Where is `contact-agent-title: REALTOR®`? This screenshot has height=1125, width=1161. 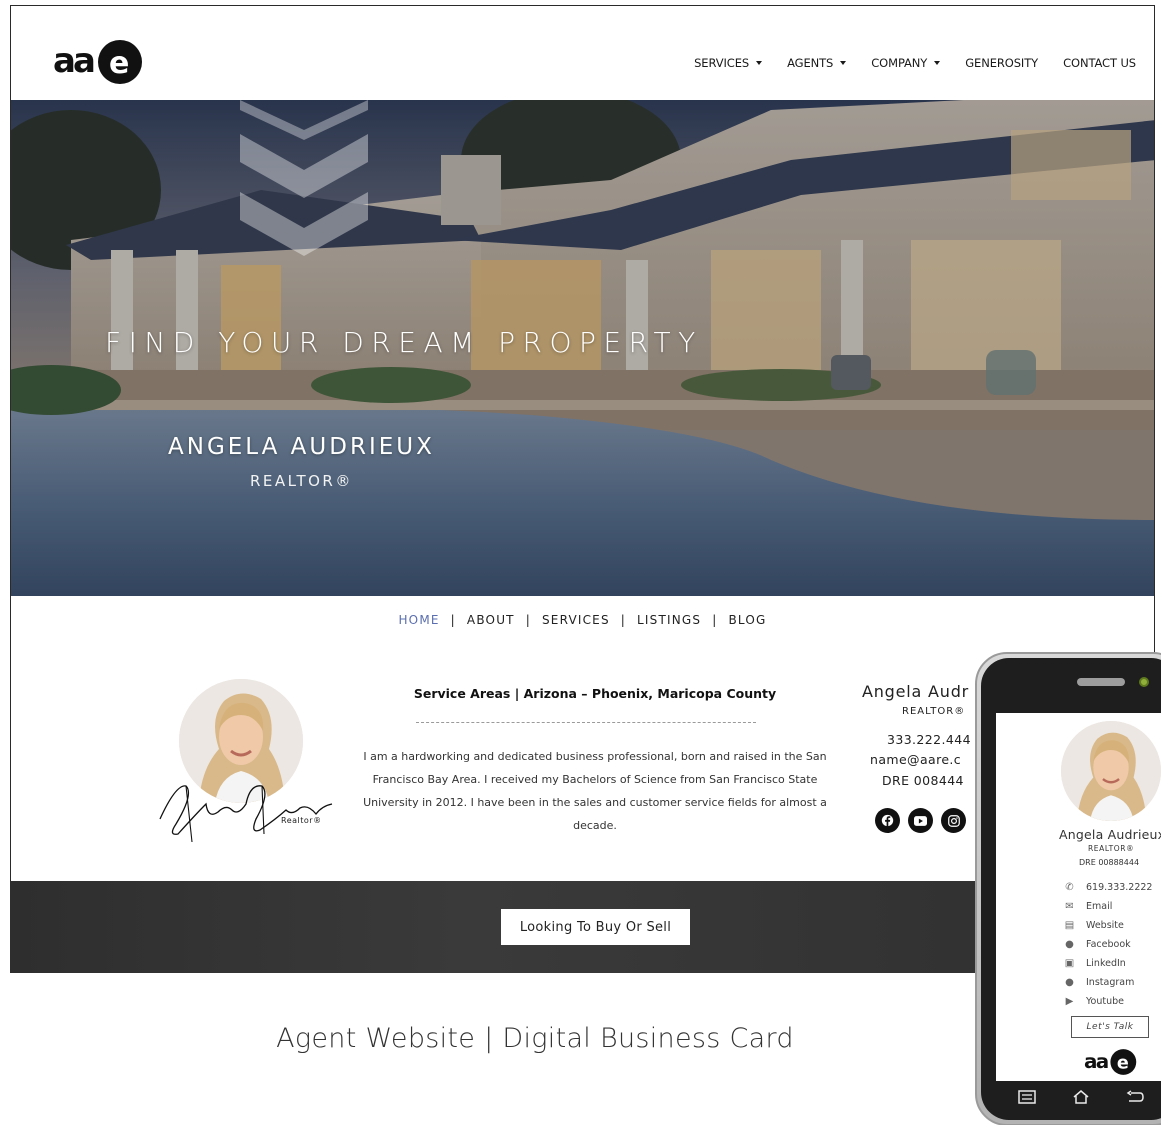
contact-agent-title: REALTOR® is located at coordinates (934, 711).